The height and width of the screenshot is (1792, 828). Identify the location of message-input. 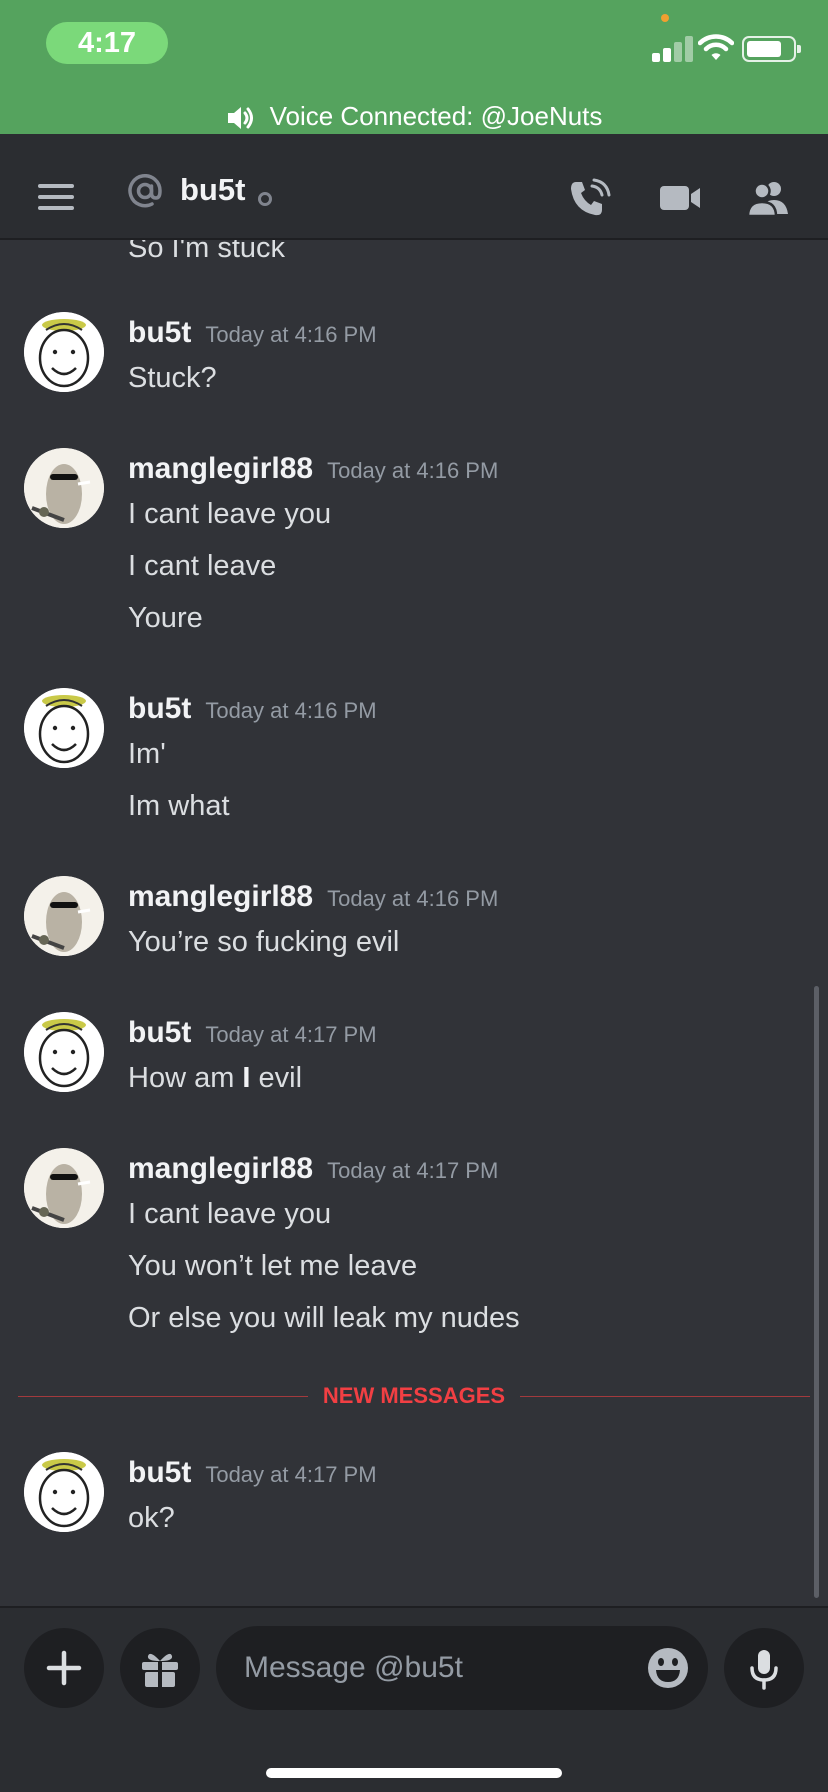
(434, 1668).